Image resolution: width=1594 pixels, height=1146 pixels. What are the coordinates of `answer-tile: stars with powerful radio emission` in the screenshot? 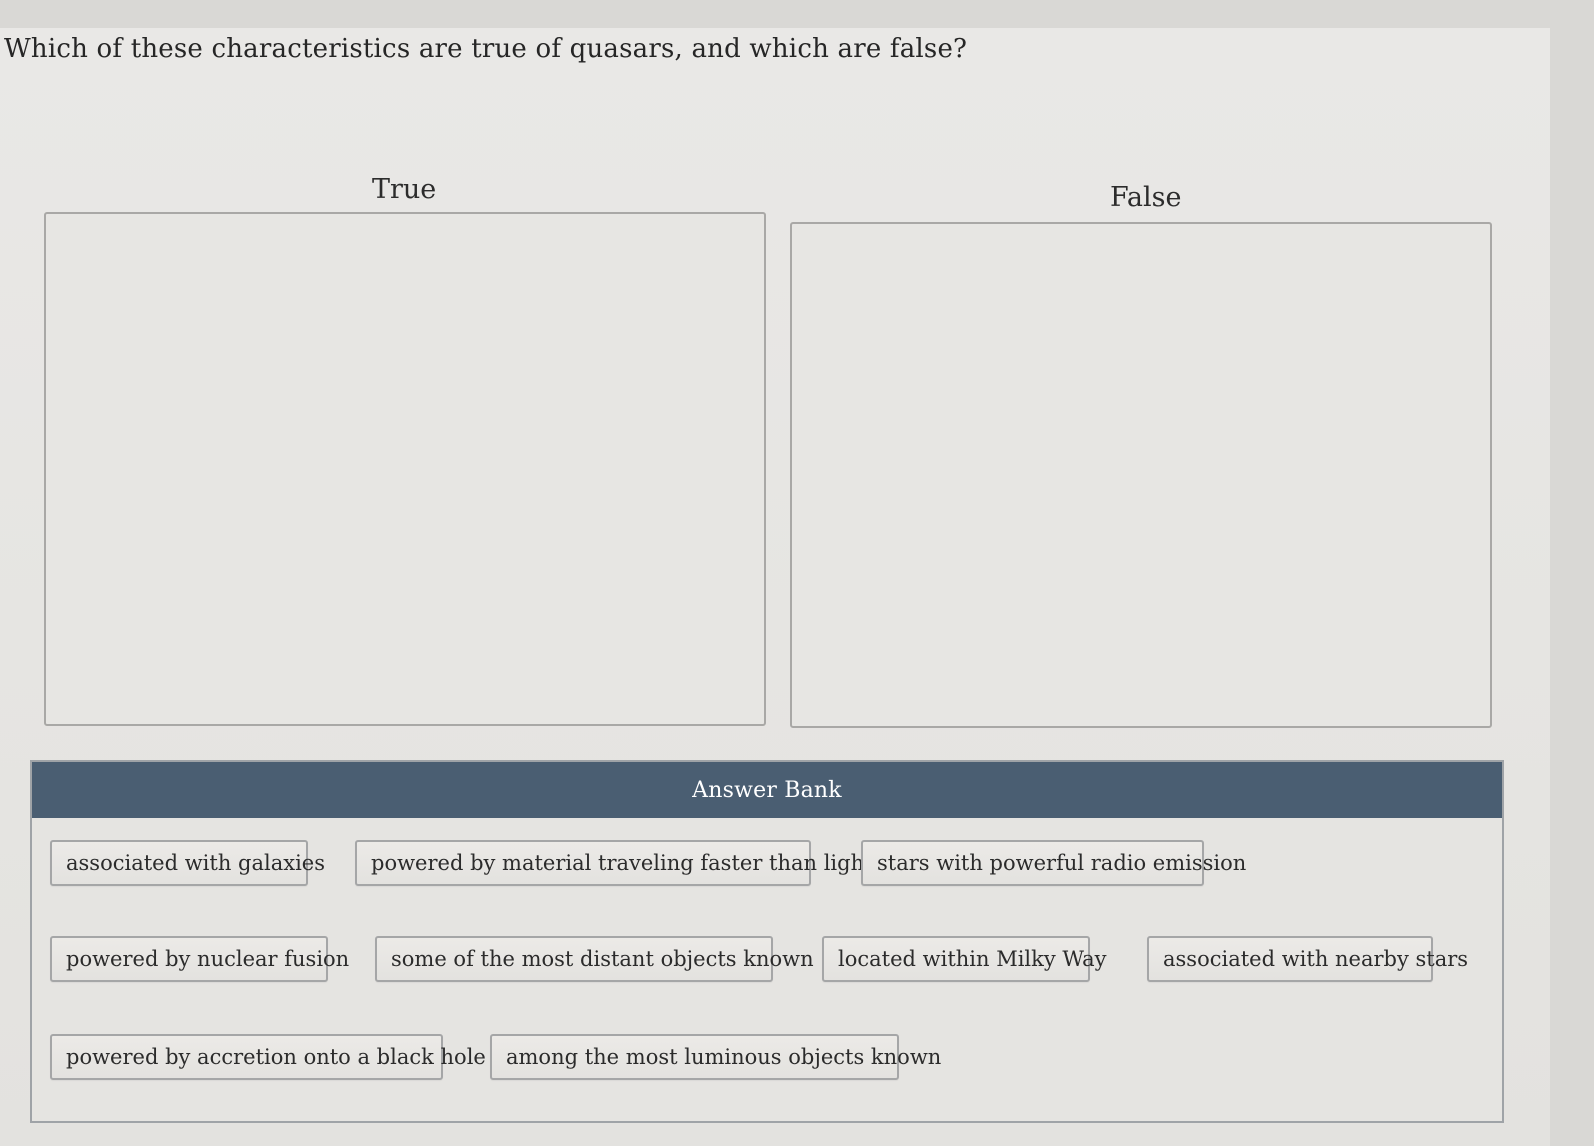 It's located at (1053, 863).